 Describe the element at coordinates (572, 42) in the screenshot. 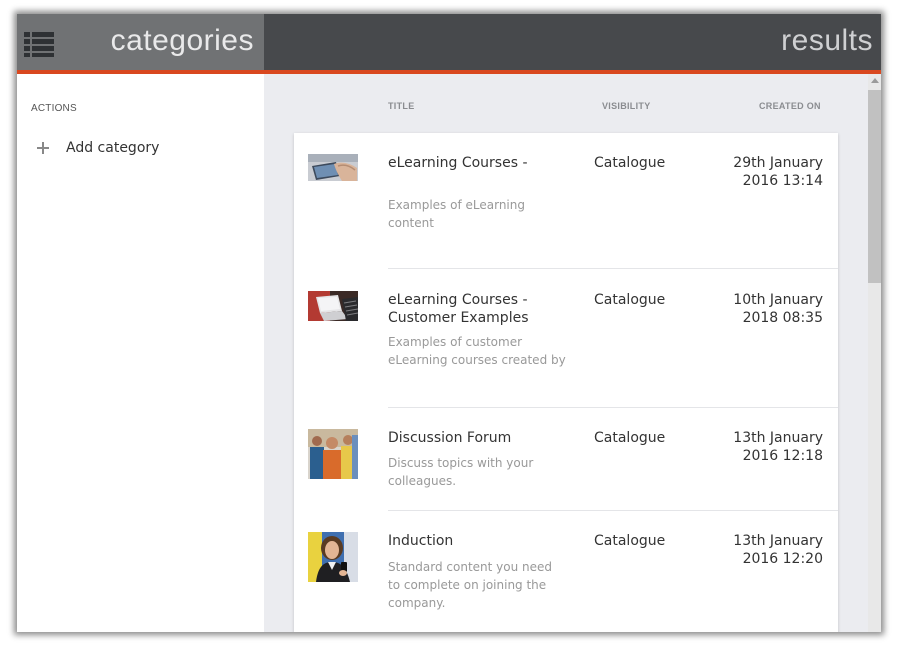

I see `results-header: results` at that location.